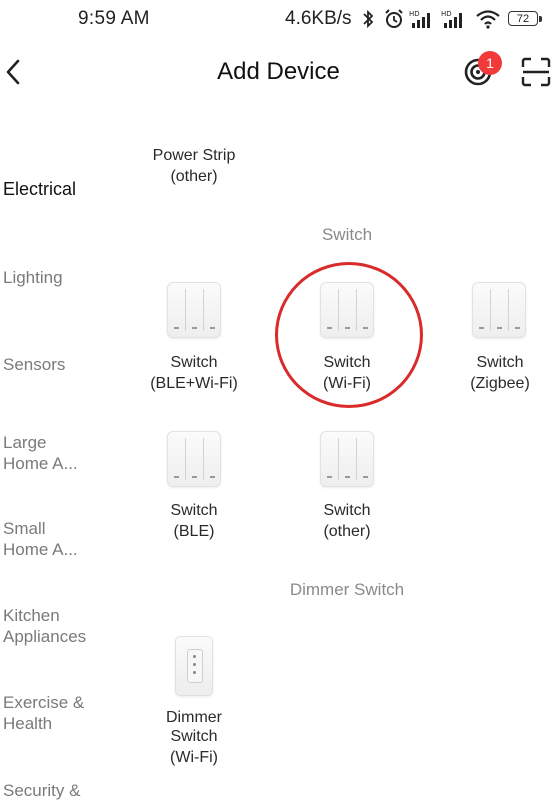  What do you see at coordinates (194, 155) in the screenshot?
I see `device-label: Power Strip` at bounding box center [194, 155].